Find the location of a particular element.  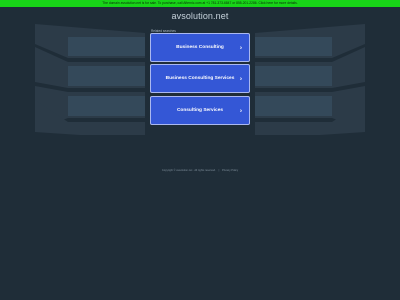

link-label: Business Consulting Services is located at coordinates (200, 78).